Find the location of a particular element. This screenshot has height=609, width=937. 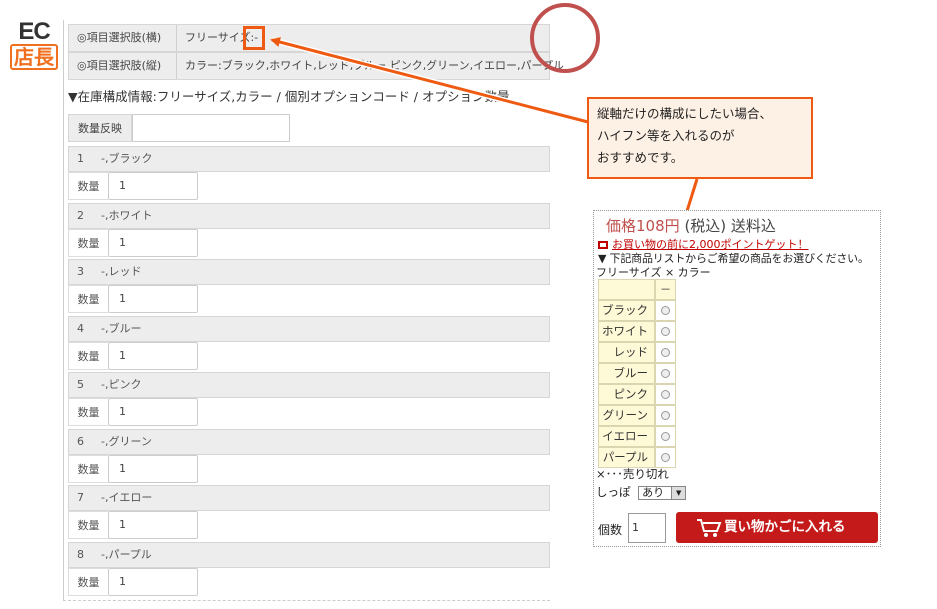

tail-select: あり ▼ is located at coordinates (662, 492).